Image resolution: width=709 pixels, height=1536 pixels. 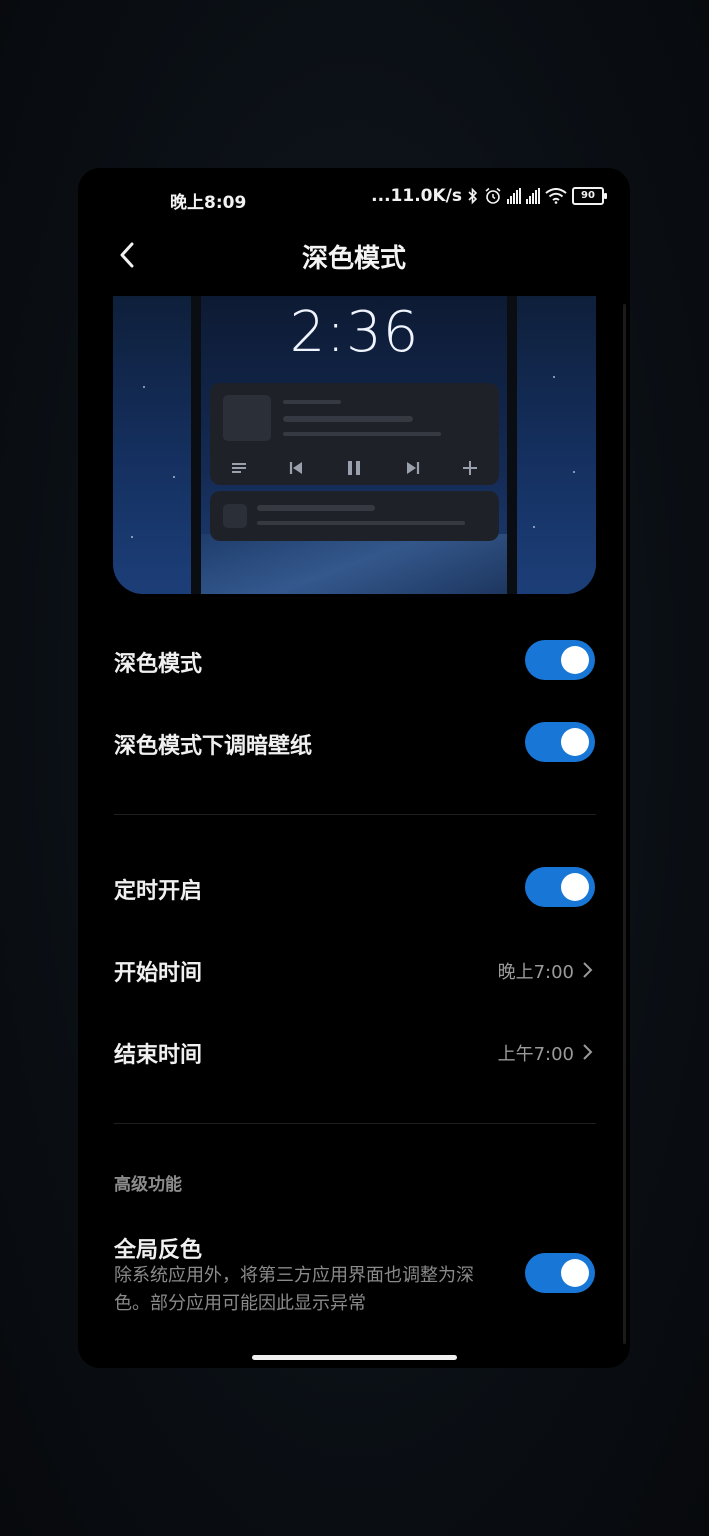 What do you see at coordinates (560, 660) in the screenshot?
I see `dark-mode-toggle` at bounding box center [560, 660].